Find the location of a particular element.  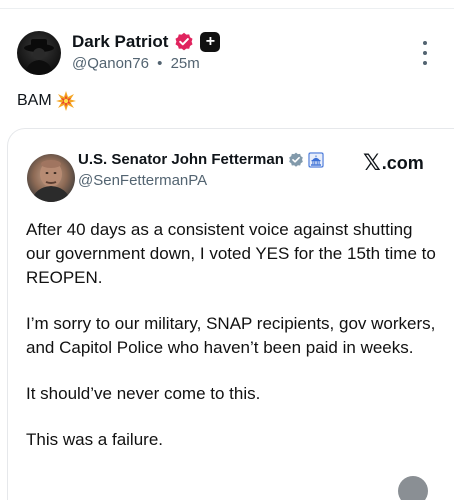

author-handle: @Qanon76 is located at coordinates (110, 63).